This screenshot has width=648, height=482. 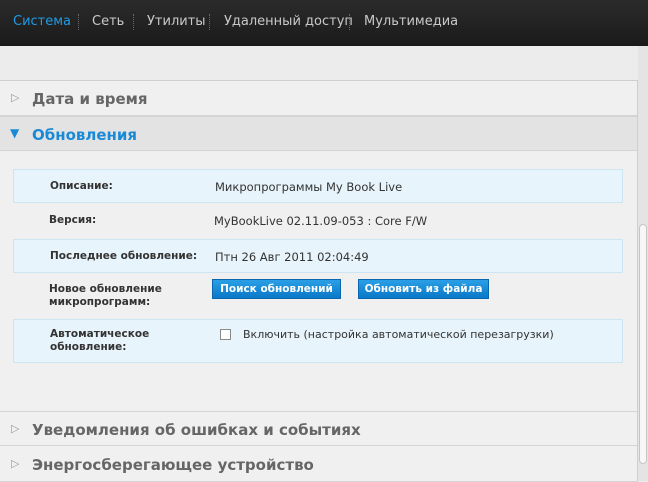 What do you see at coordinates (81, 186) in the screenshot?
I see `description-label: Описание:` at bounding box center [81, 186].